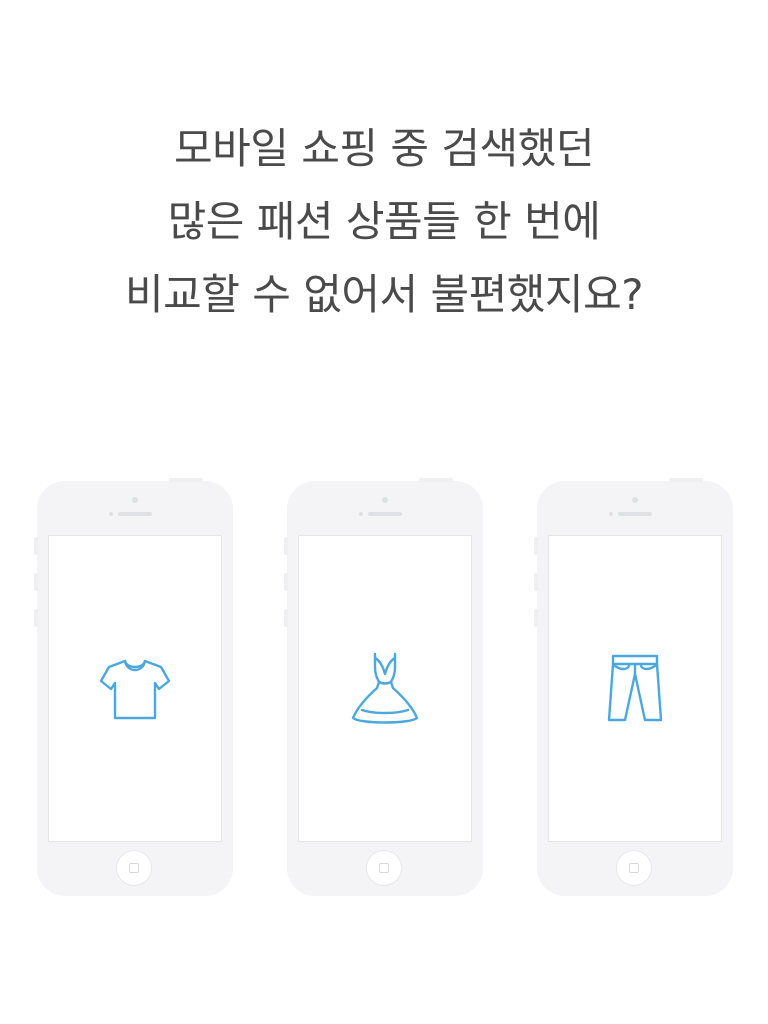  What do you see at coordinates (384, 294) in the screenshot?
I see `headline-line-3: 비교할 수 없어서 불편했지요?` at bounding box center [384, 294].